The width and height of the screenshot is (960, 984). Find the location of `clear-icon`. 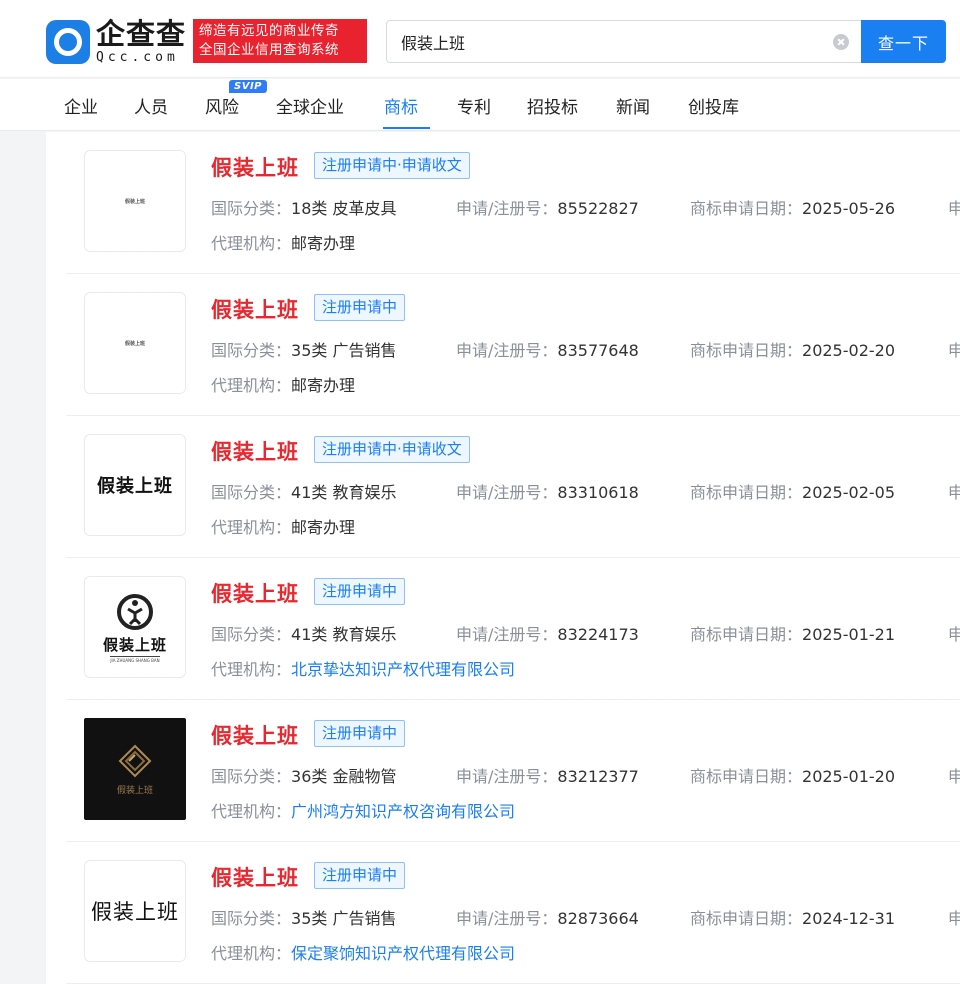

clear-icon is located at coordinates (841, 42).